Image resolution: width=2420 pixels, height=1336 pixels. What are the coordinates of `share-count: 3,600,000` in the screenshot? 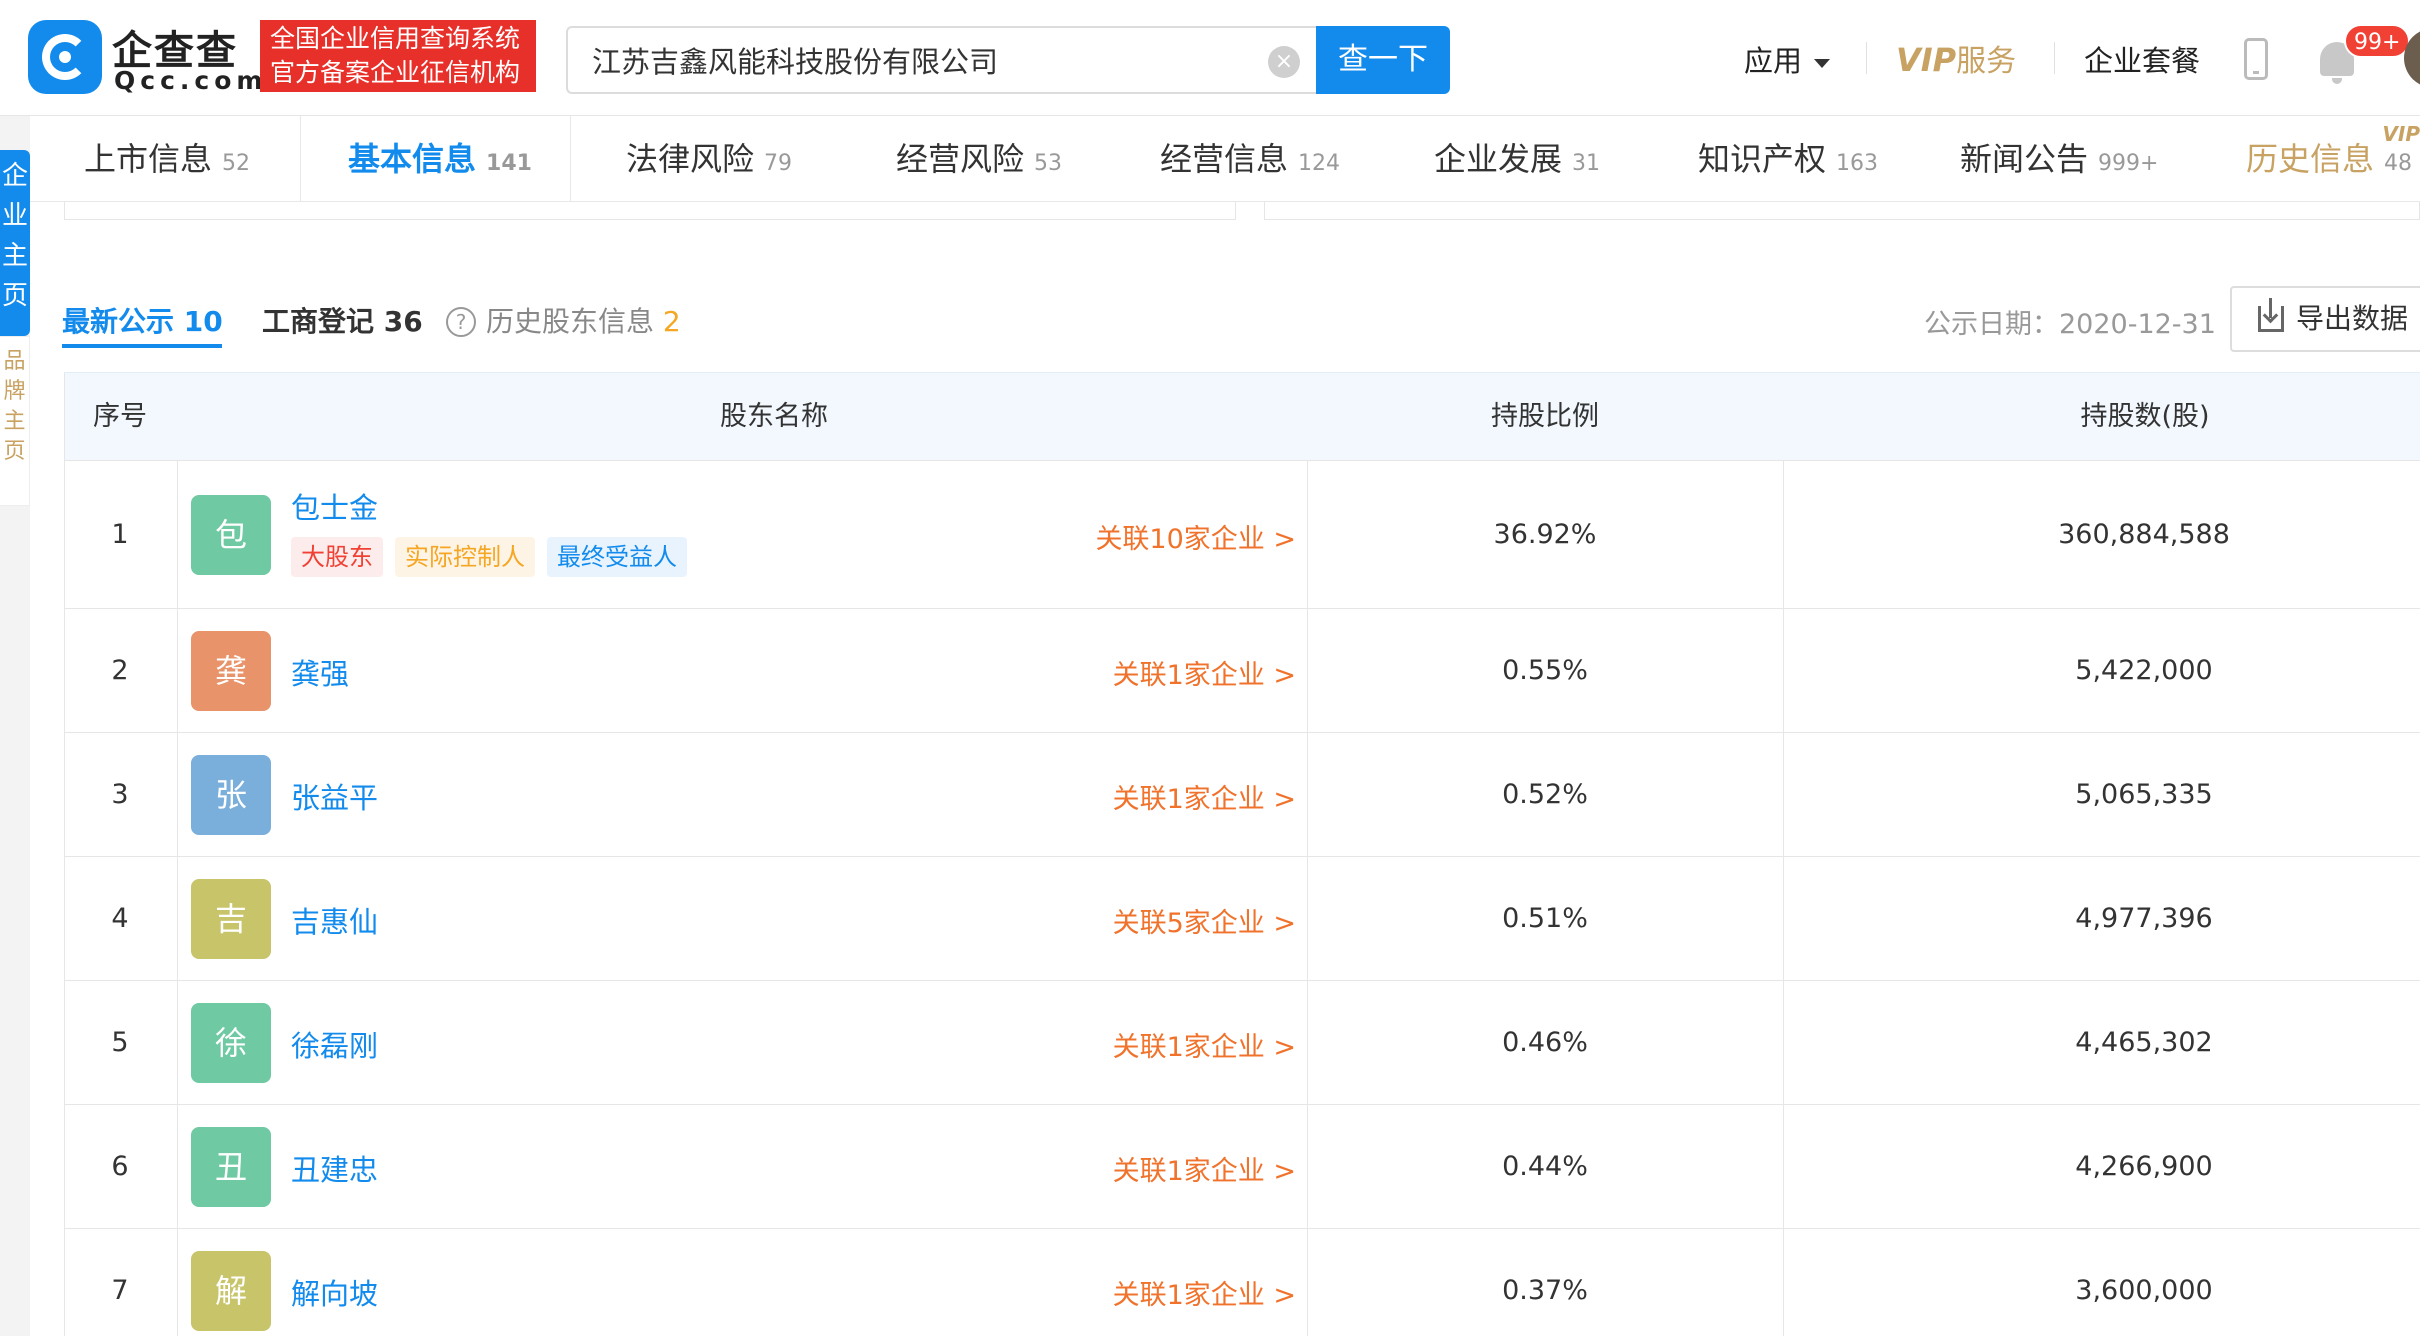 It's located at (2144, 1290).